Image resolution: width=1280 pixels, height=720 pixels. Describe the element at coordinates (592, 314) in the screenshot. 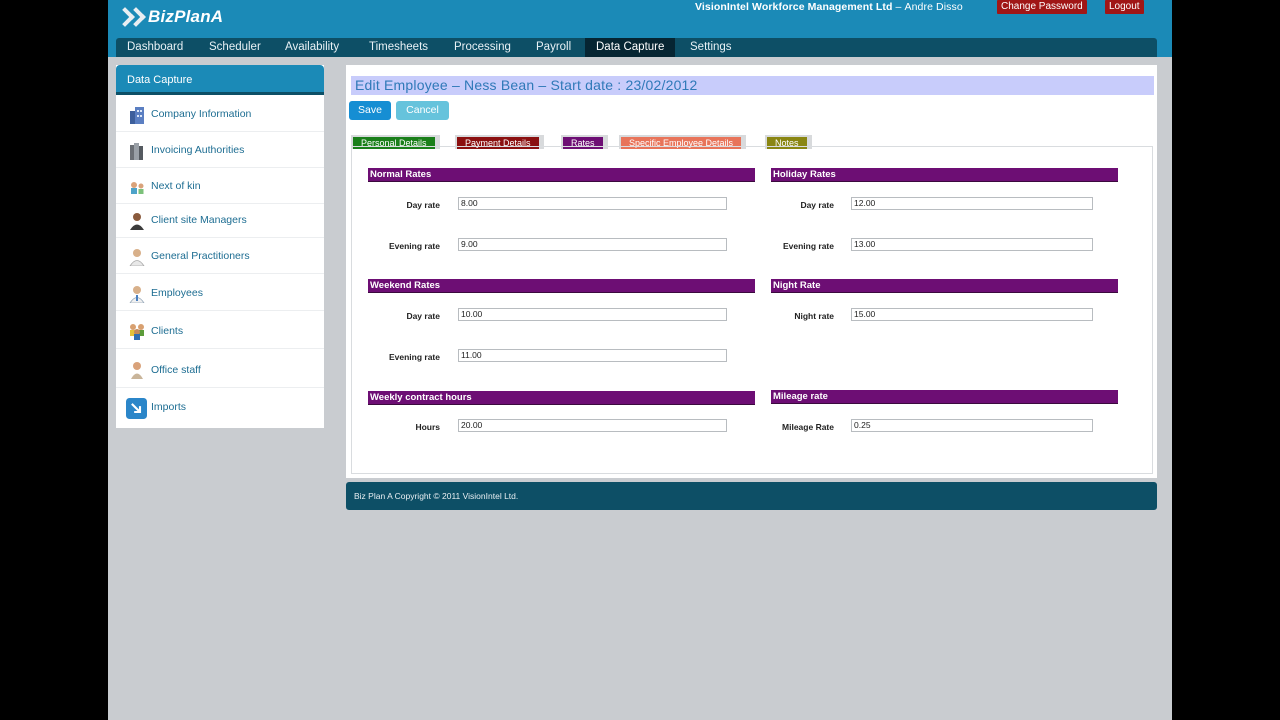

I see `weekend-day-rate-input` at that location.